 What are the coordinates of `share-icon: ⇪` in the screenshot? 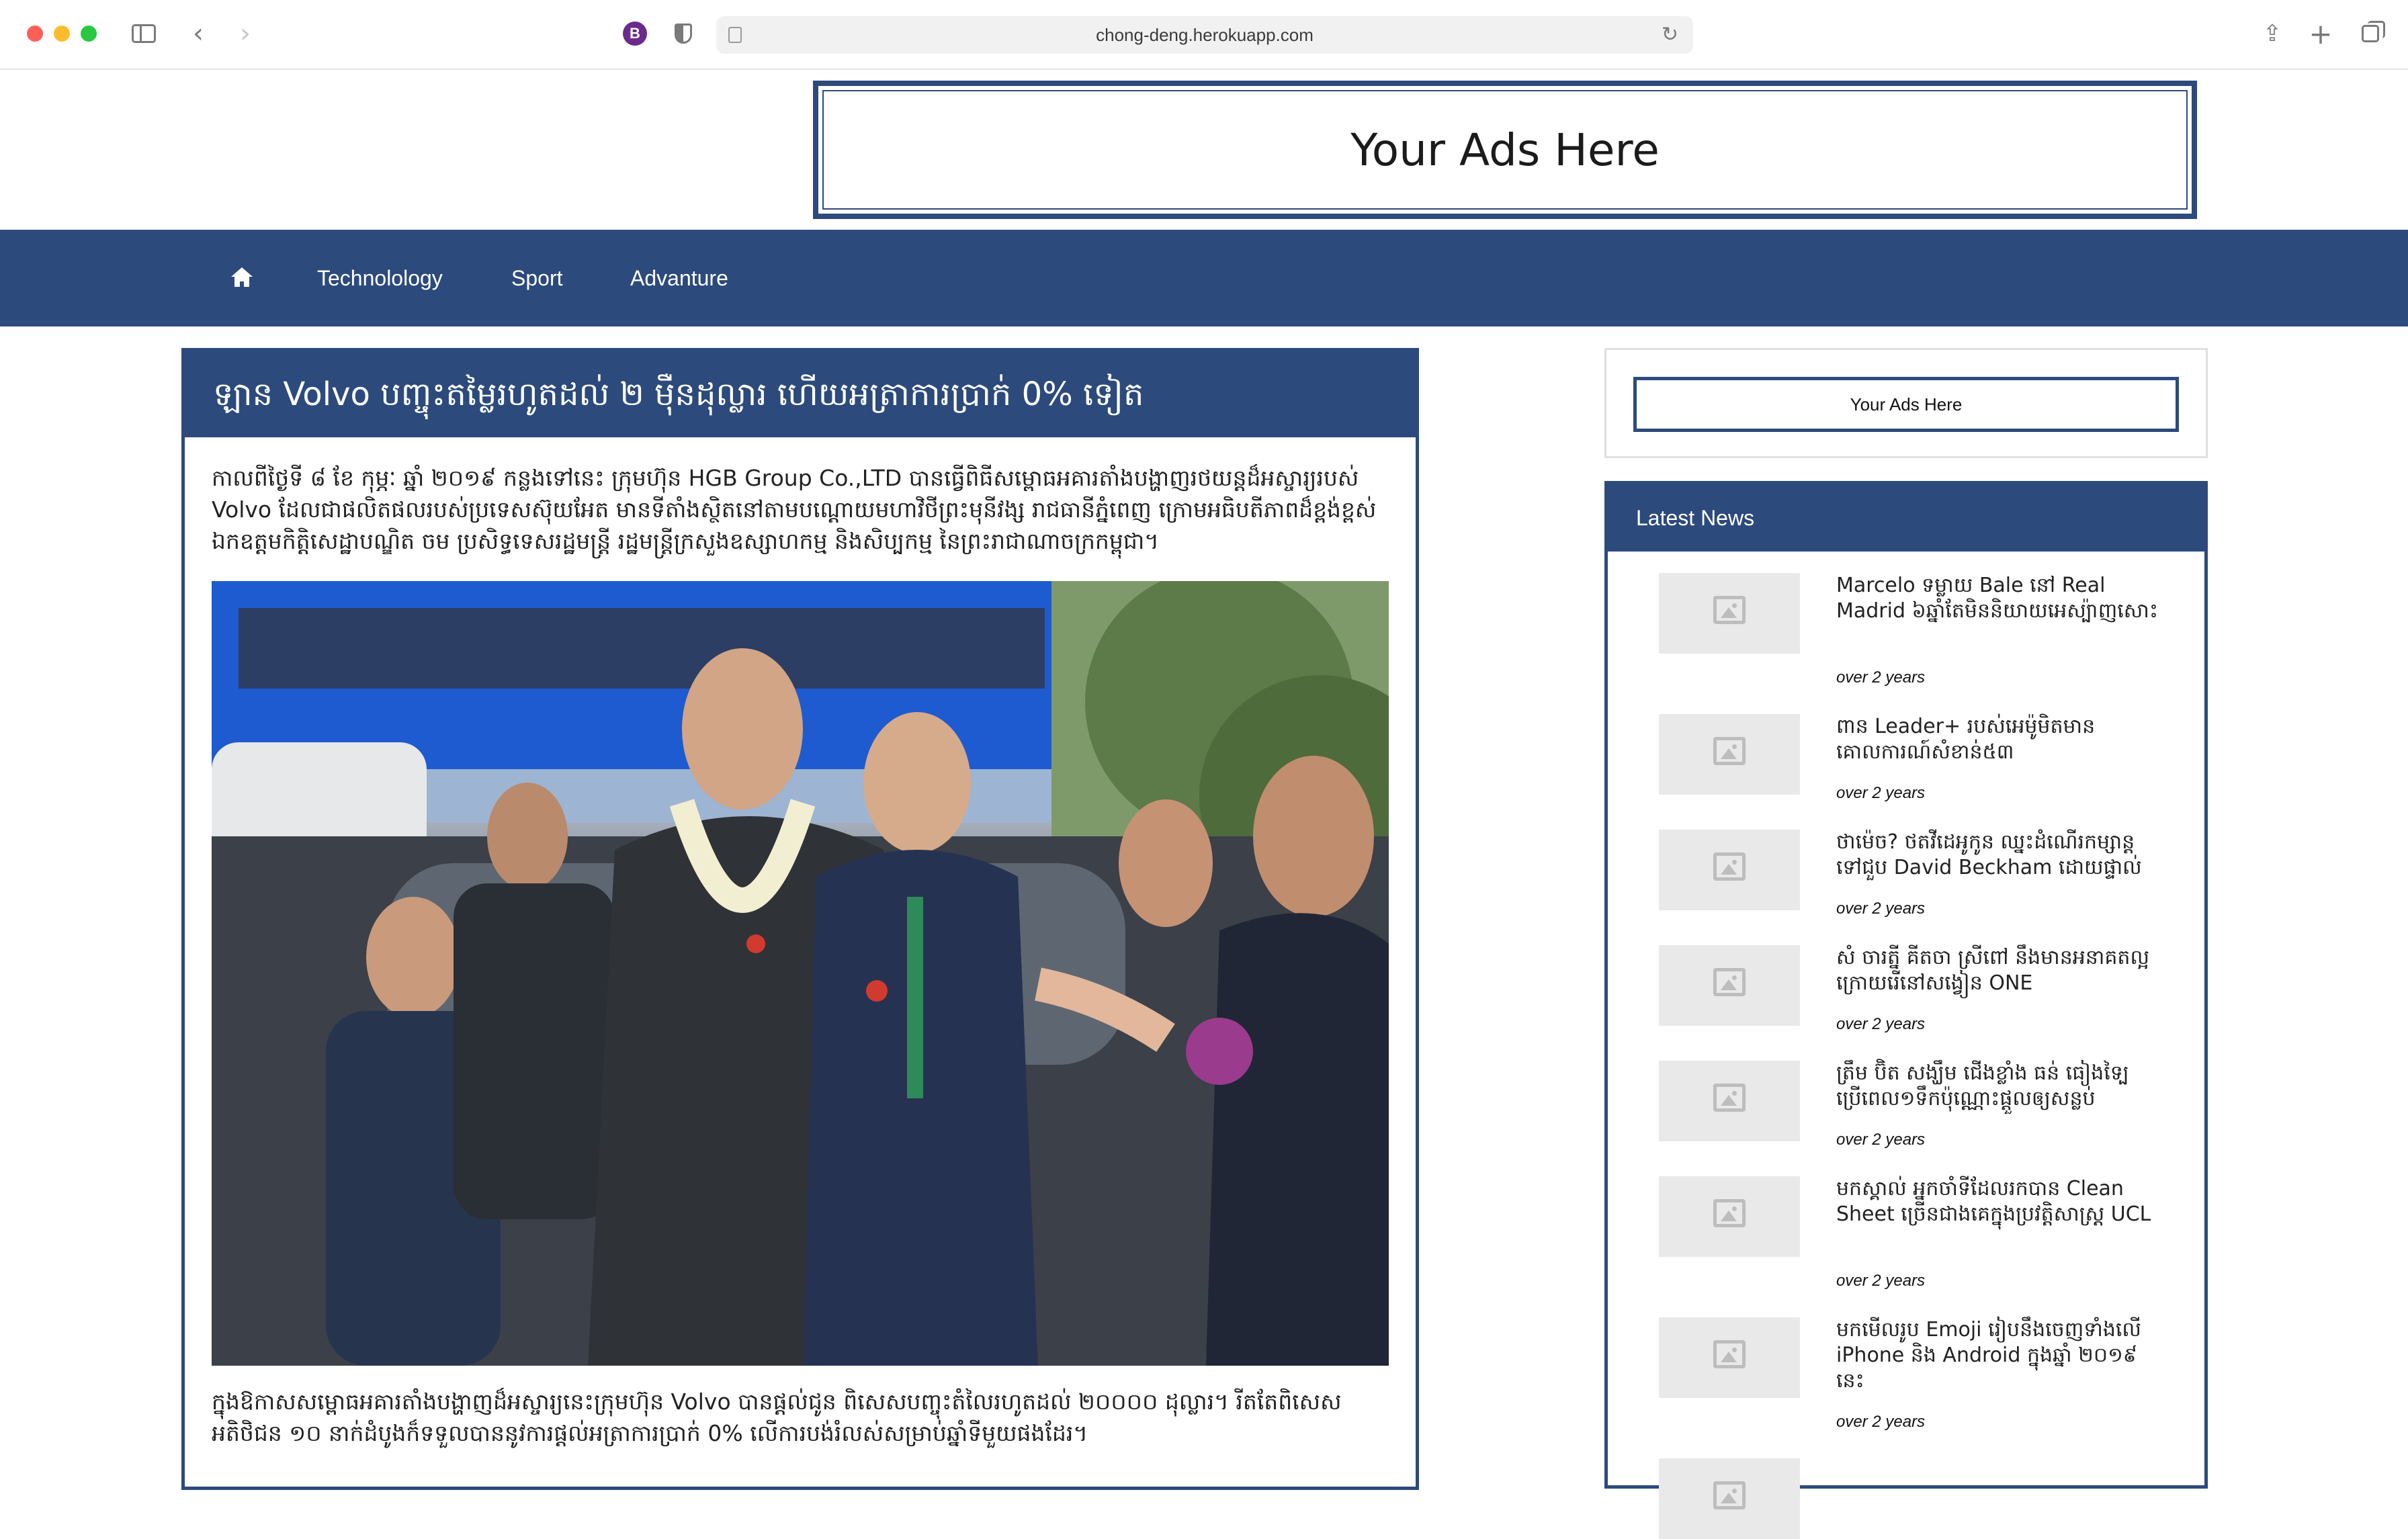 It's located at (2272, 33).